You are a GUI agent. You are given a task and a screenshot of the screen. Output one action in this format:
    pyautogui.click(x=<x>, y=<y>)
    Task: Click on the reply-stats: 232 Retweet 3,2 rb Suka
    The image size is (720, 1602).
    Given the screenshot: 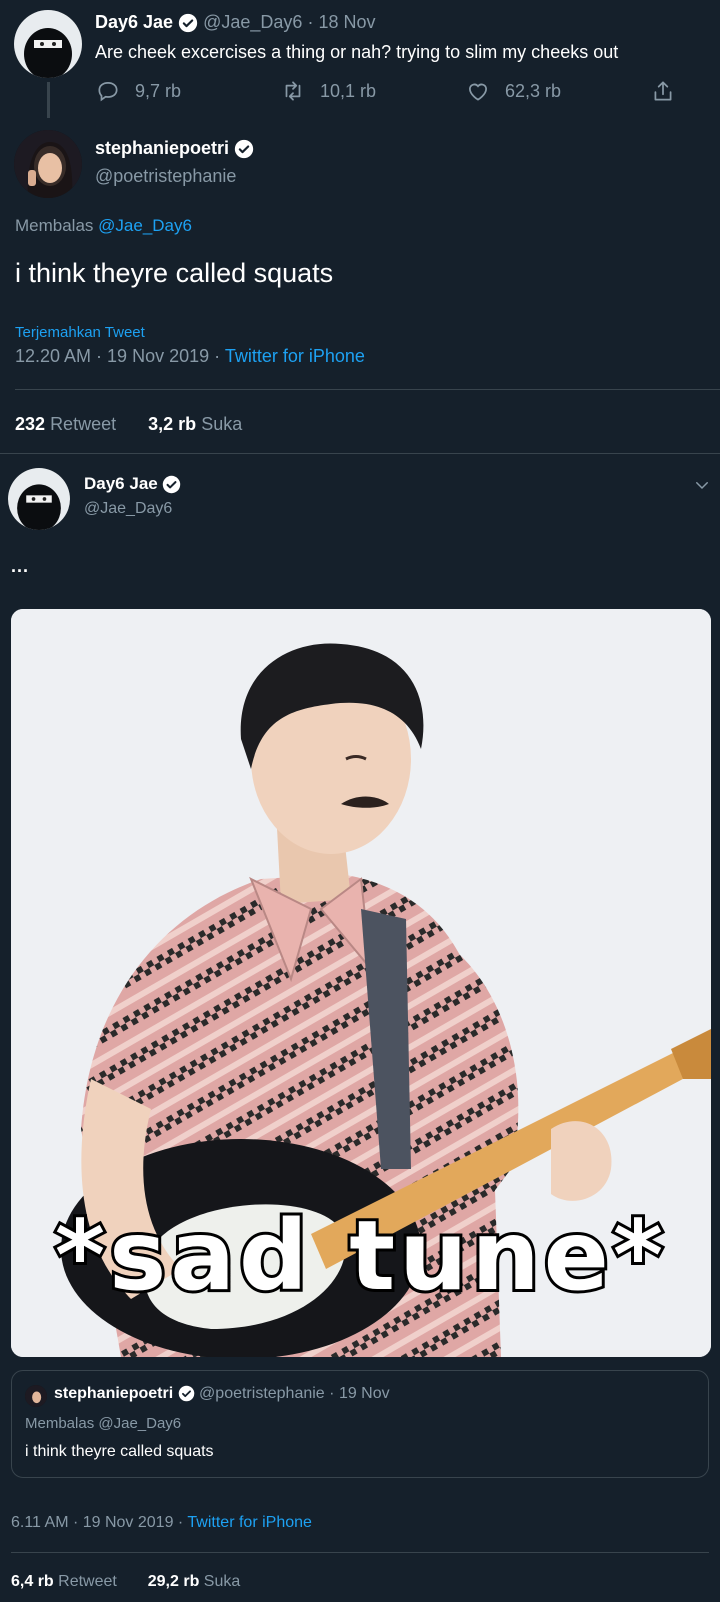 What is the action you would take?
    pyautogui.click(x=128, y=424)
    